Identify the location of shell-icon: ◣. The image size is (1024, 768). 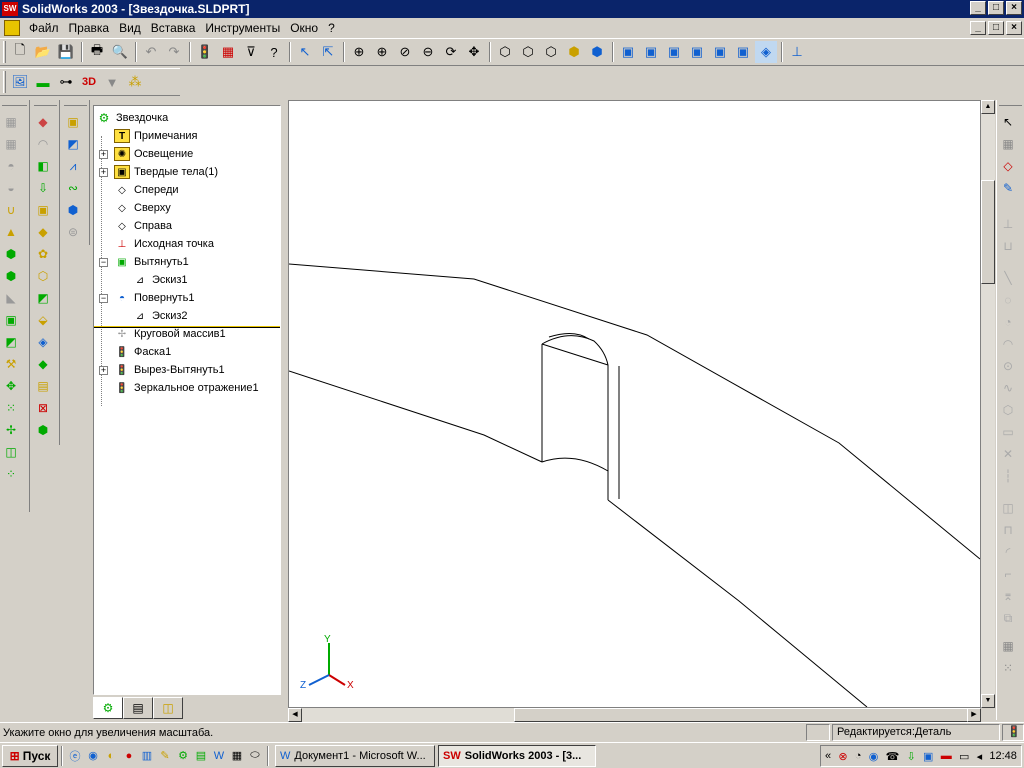
(11, 298).